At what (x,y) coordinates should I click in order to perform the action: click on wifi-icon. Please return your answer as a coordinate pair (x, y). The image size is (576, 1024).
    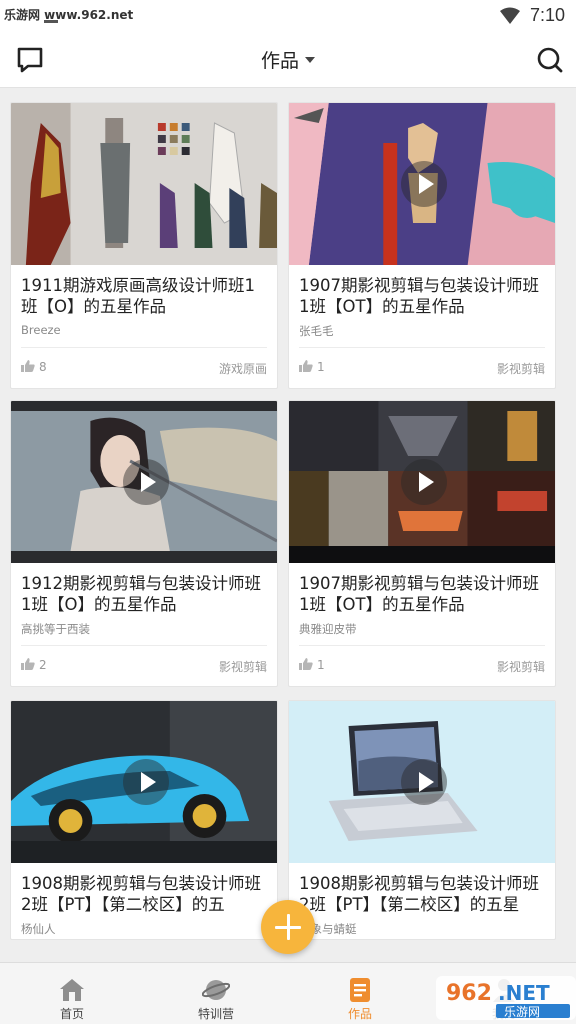
    Looking at the image, I should click on (510, 15).